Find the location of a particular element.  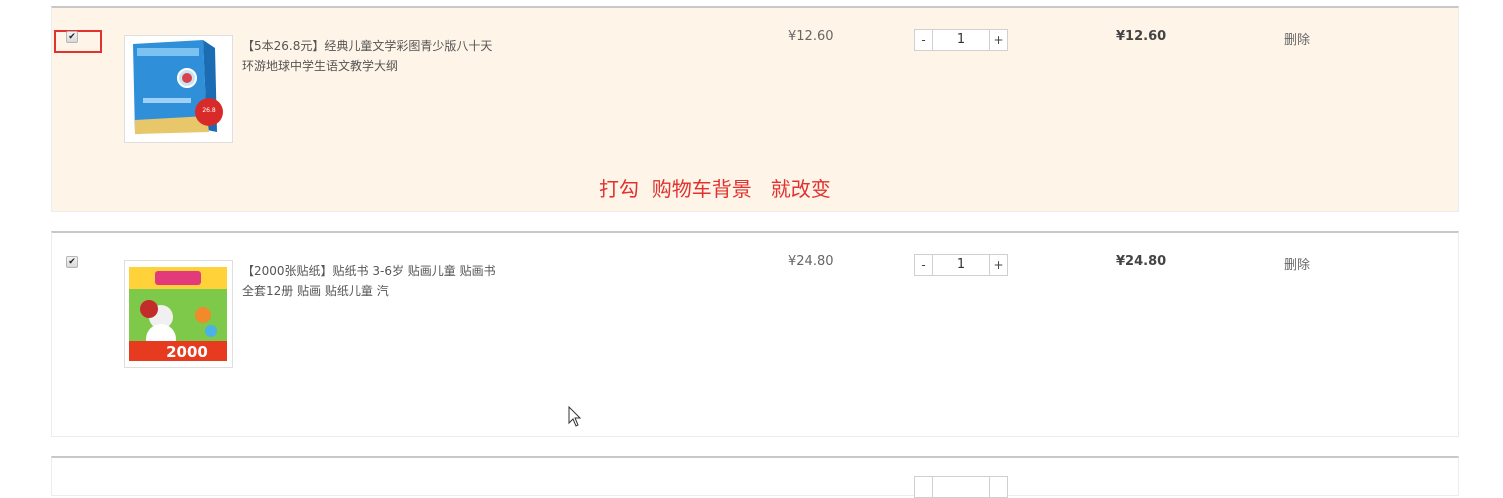

book-cover-image: 26.8 is located at coordinates (178, 89).